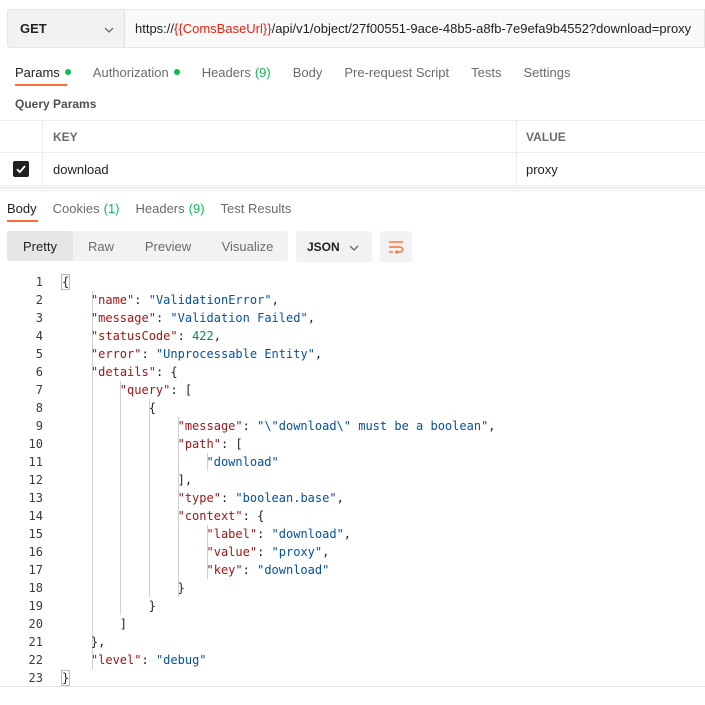  What do you see at coordinates (235, 354) in the screenshot?
I see `json-error-value: Unprocessable Entity` at bounding box center [235, 354].